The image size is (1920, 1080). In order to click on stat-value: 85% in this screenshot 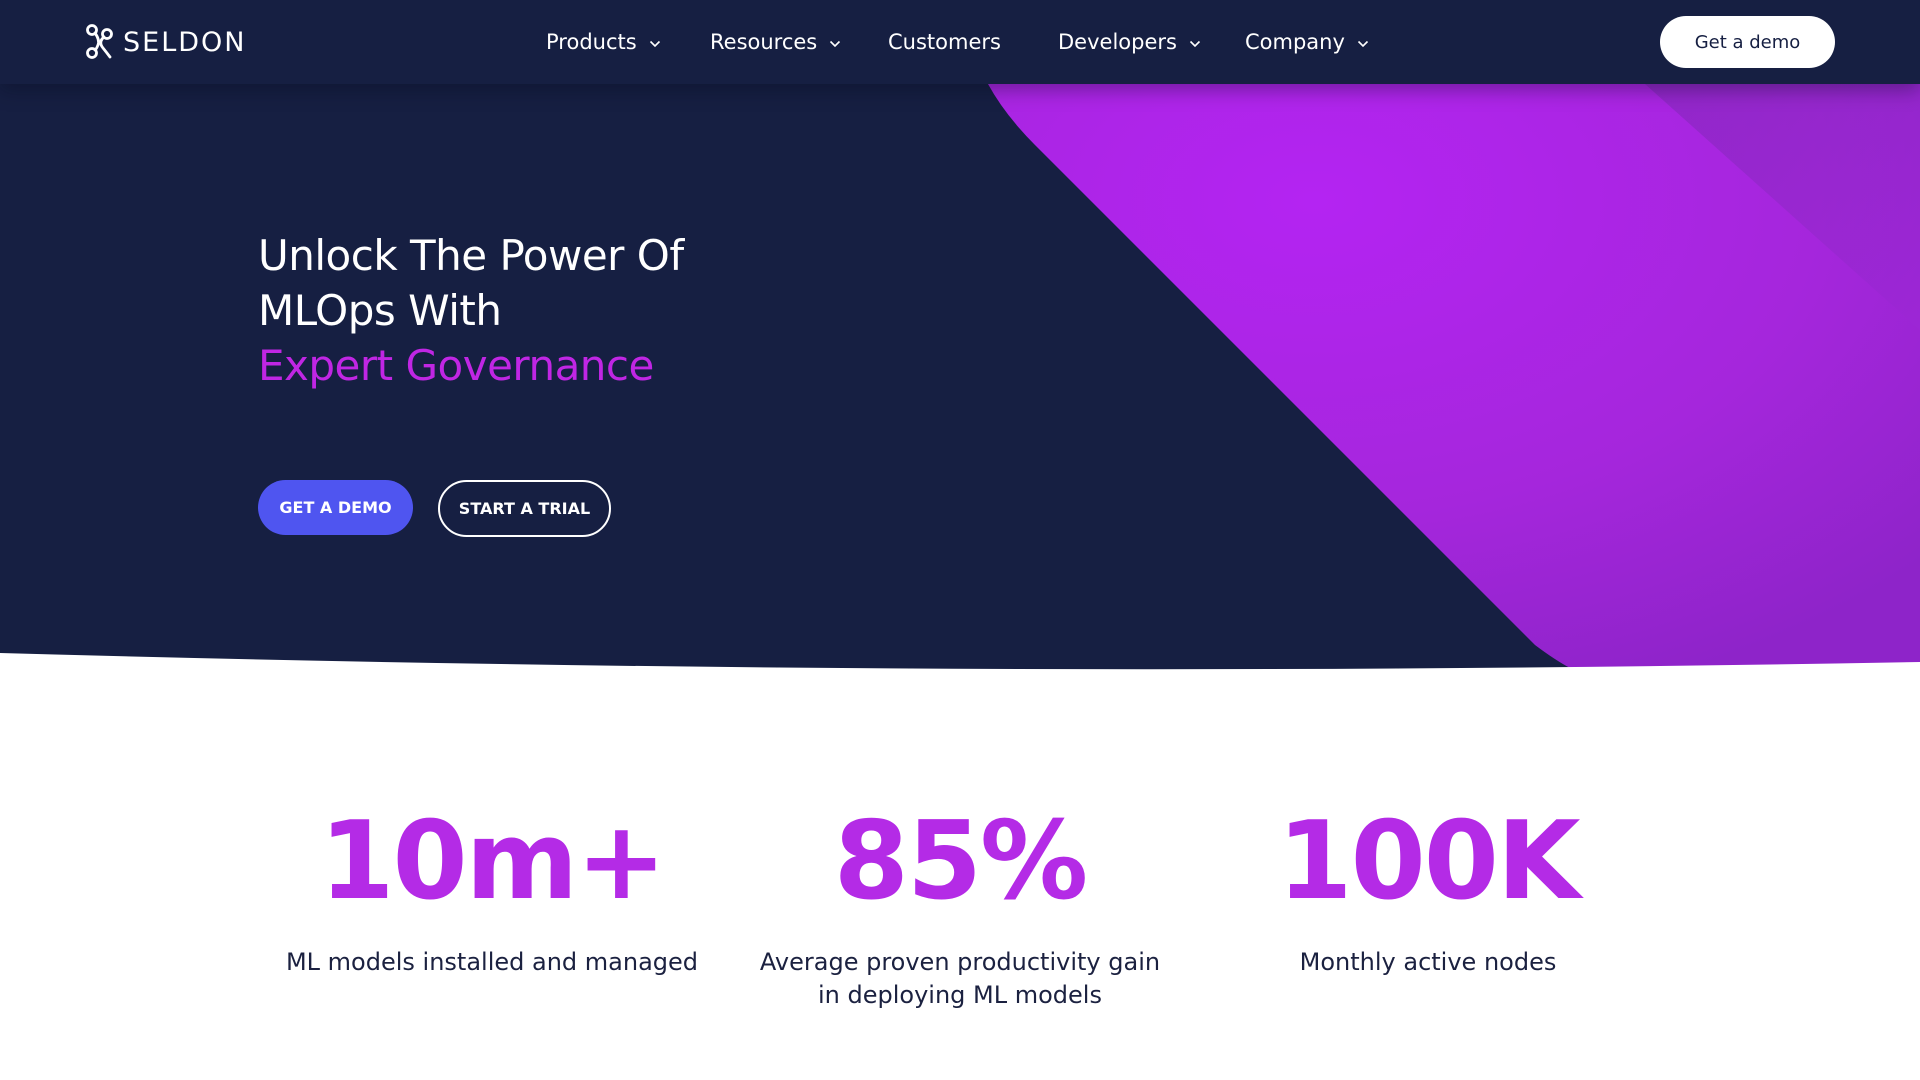, I will do `click(961, 861)`.